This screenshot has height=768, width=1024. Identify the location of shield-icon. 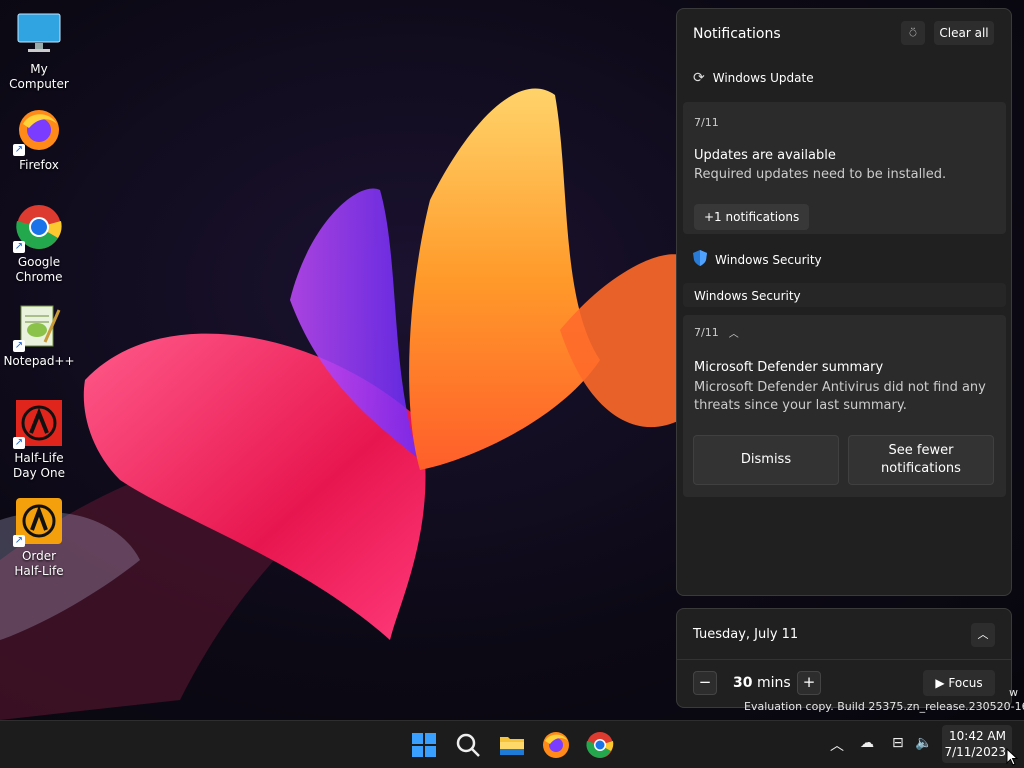
(700, 259).